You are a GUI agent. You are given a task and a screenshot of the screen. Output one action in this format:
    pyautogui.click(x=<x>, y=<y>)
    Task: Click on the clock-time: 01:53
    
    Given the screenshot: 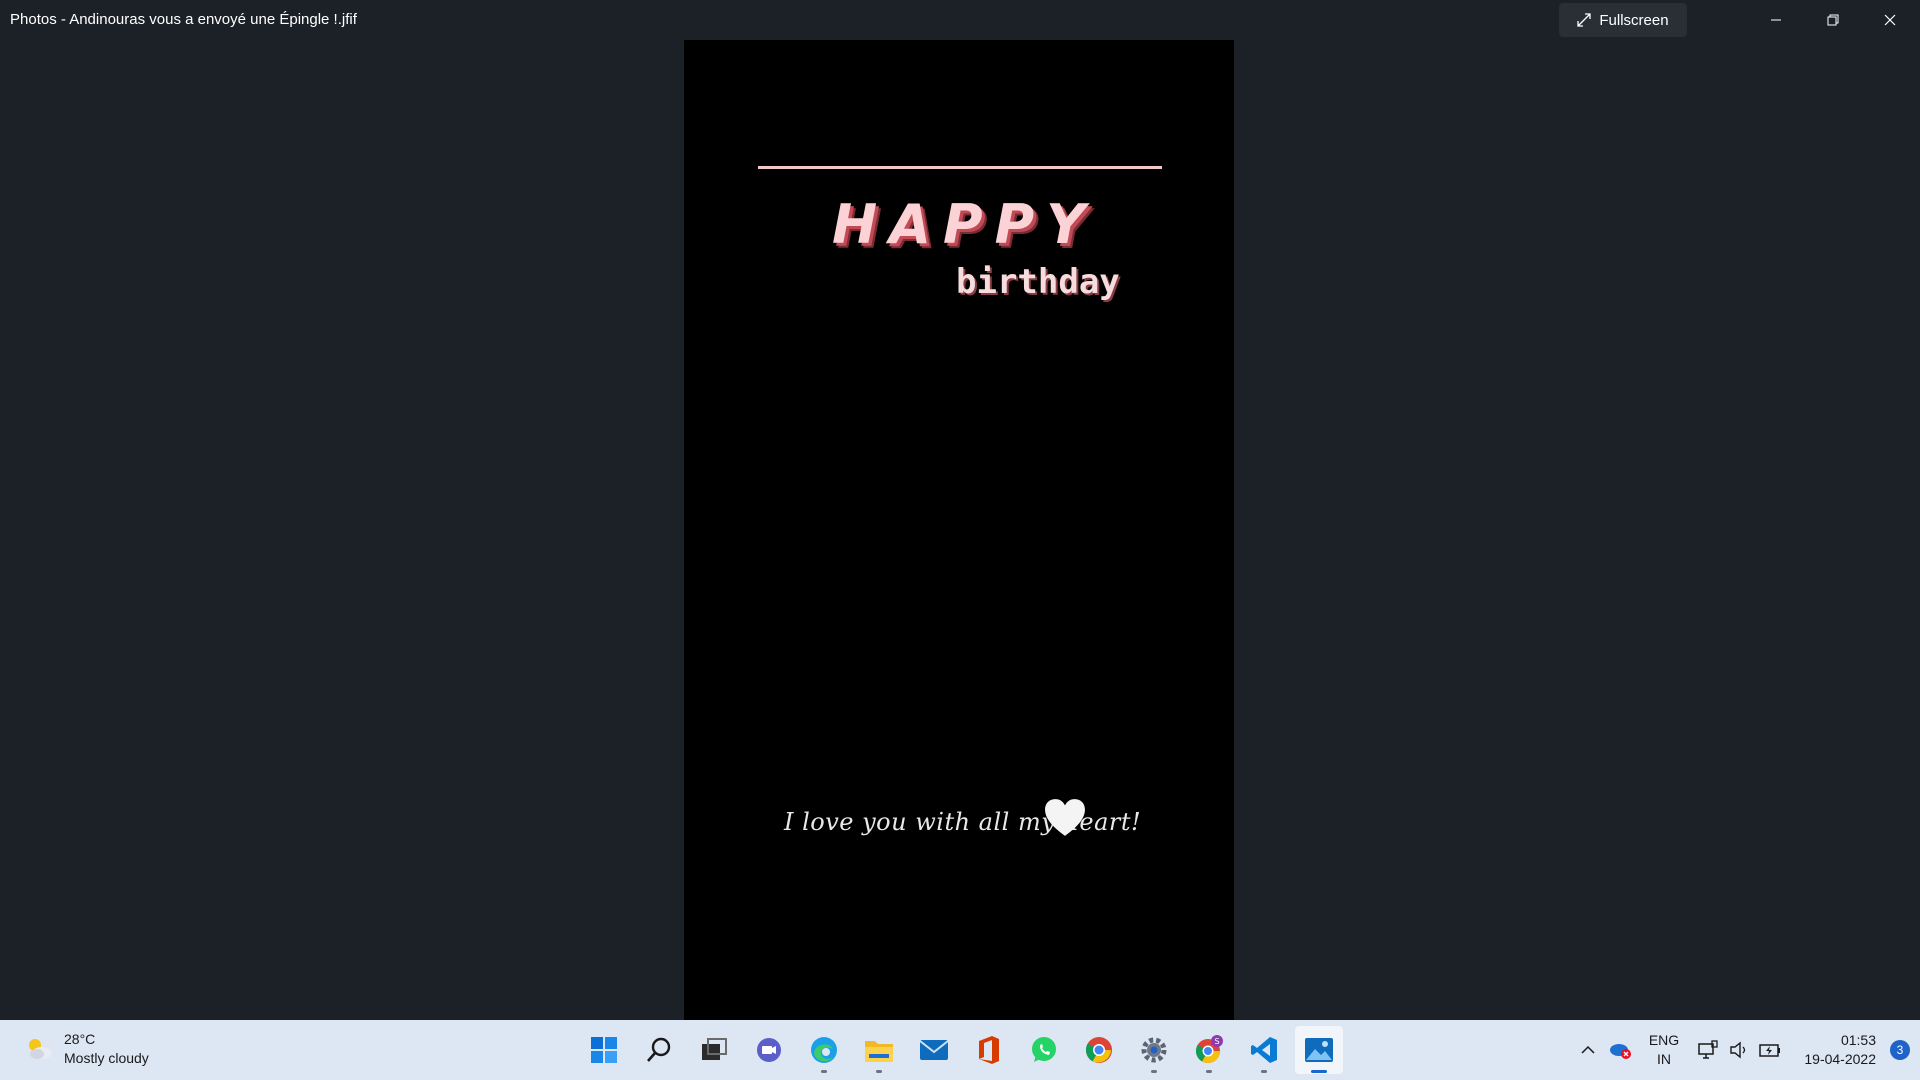 What is the action you would take?
    pyautogui.click(x=1858, y=1040)
    